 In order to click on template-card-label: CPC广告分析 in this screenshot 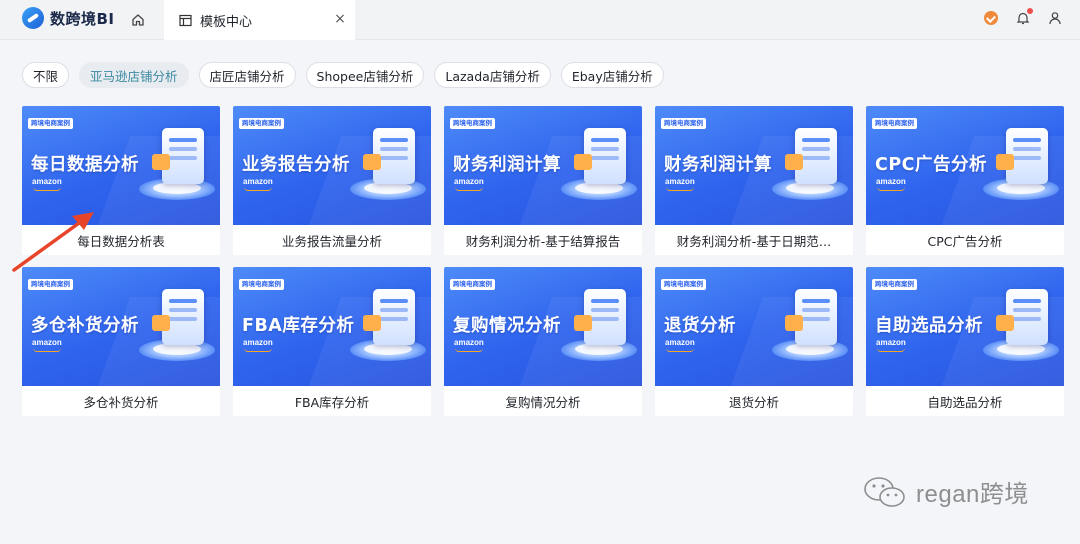, I will do `click(965, 241)`.